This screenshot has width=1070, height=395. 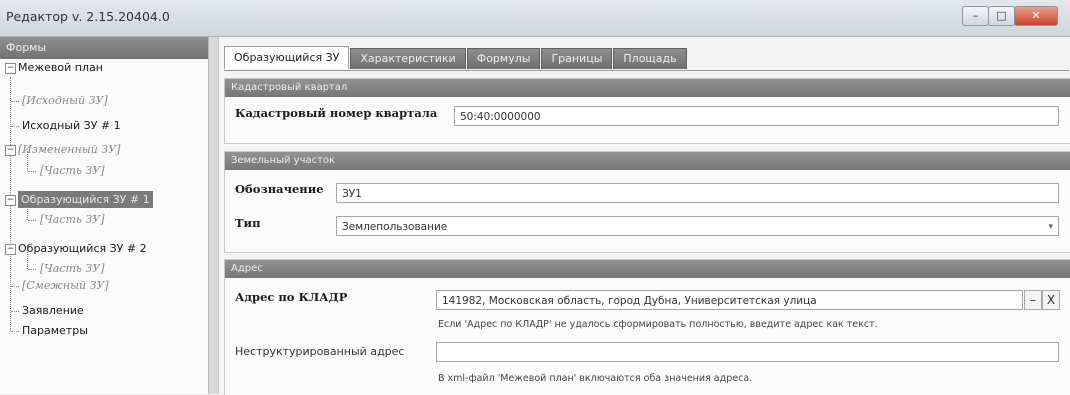 What do you see at coordinates (577, 58) in the screenshot?
I see `tab-granitsy: Границы` at bounding box center [577, 58].